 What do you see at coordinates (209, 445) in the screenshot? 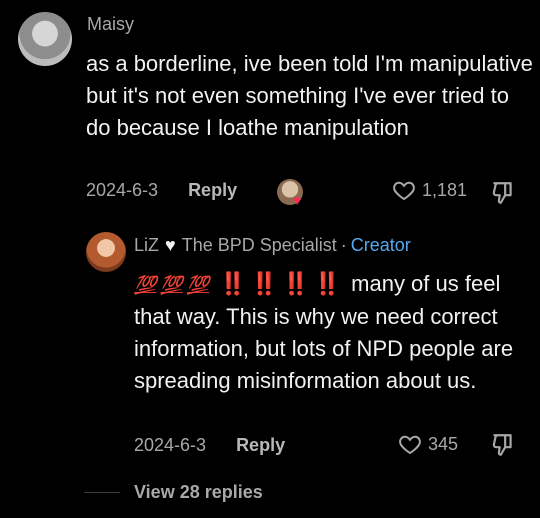
I see `reply-meta: 2024-6-3 Reply` at bounding box center [209, 445].